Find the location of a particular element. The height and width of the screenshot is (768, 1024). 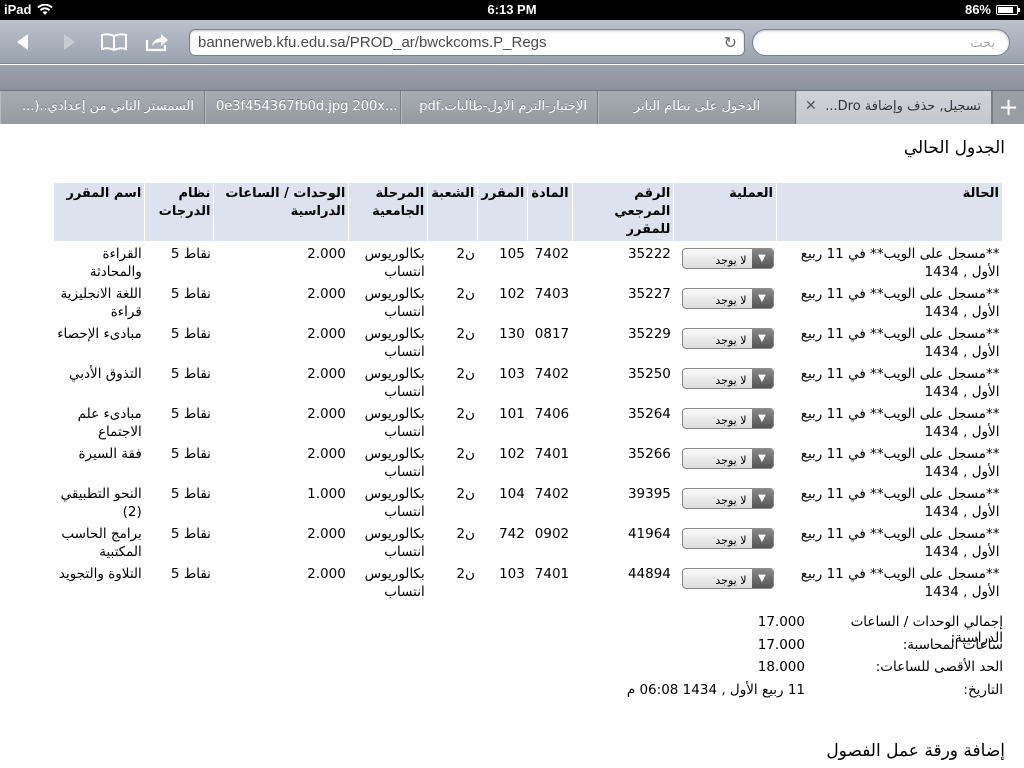

tab-item: الإختبار-الترم الاول-طالبات.pdf is located at coordinates (499, 107).